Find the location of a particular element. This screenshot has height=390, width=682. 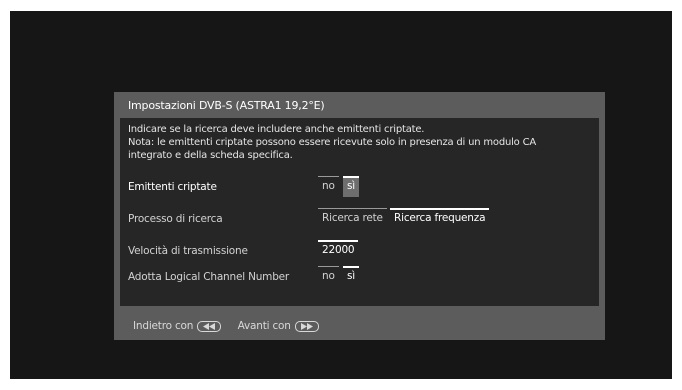

symbol-rate-label: Velocità di trasmissione is located at coordinates (188, 251).